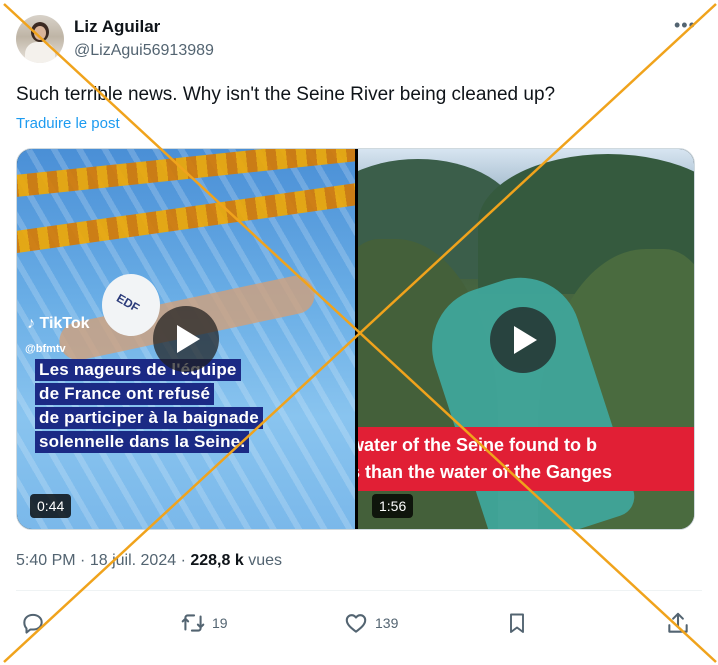  What do you see at coordinates (144, 51) in the screenshot?
I see `author-handle: @LizAgui56913989` at bounding box center [144, 51].